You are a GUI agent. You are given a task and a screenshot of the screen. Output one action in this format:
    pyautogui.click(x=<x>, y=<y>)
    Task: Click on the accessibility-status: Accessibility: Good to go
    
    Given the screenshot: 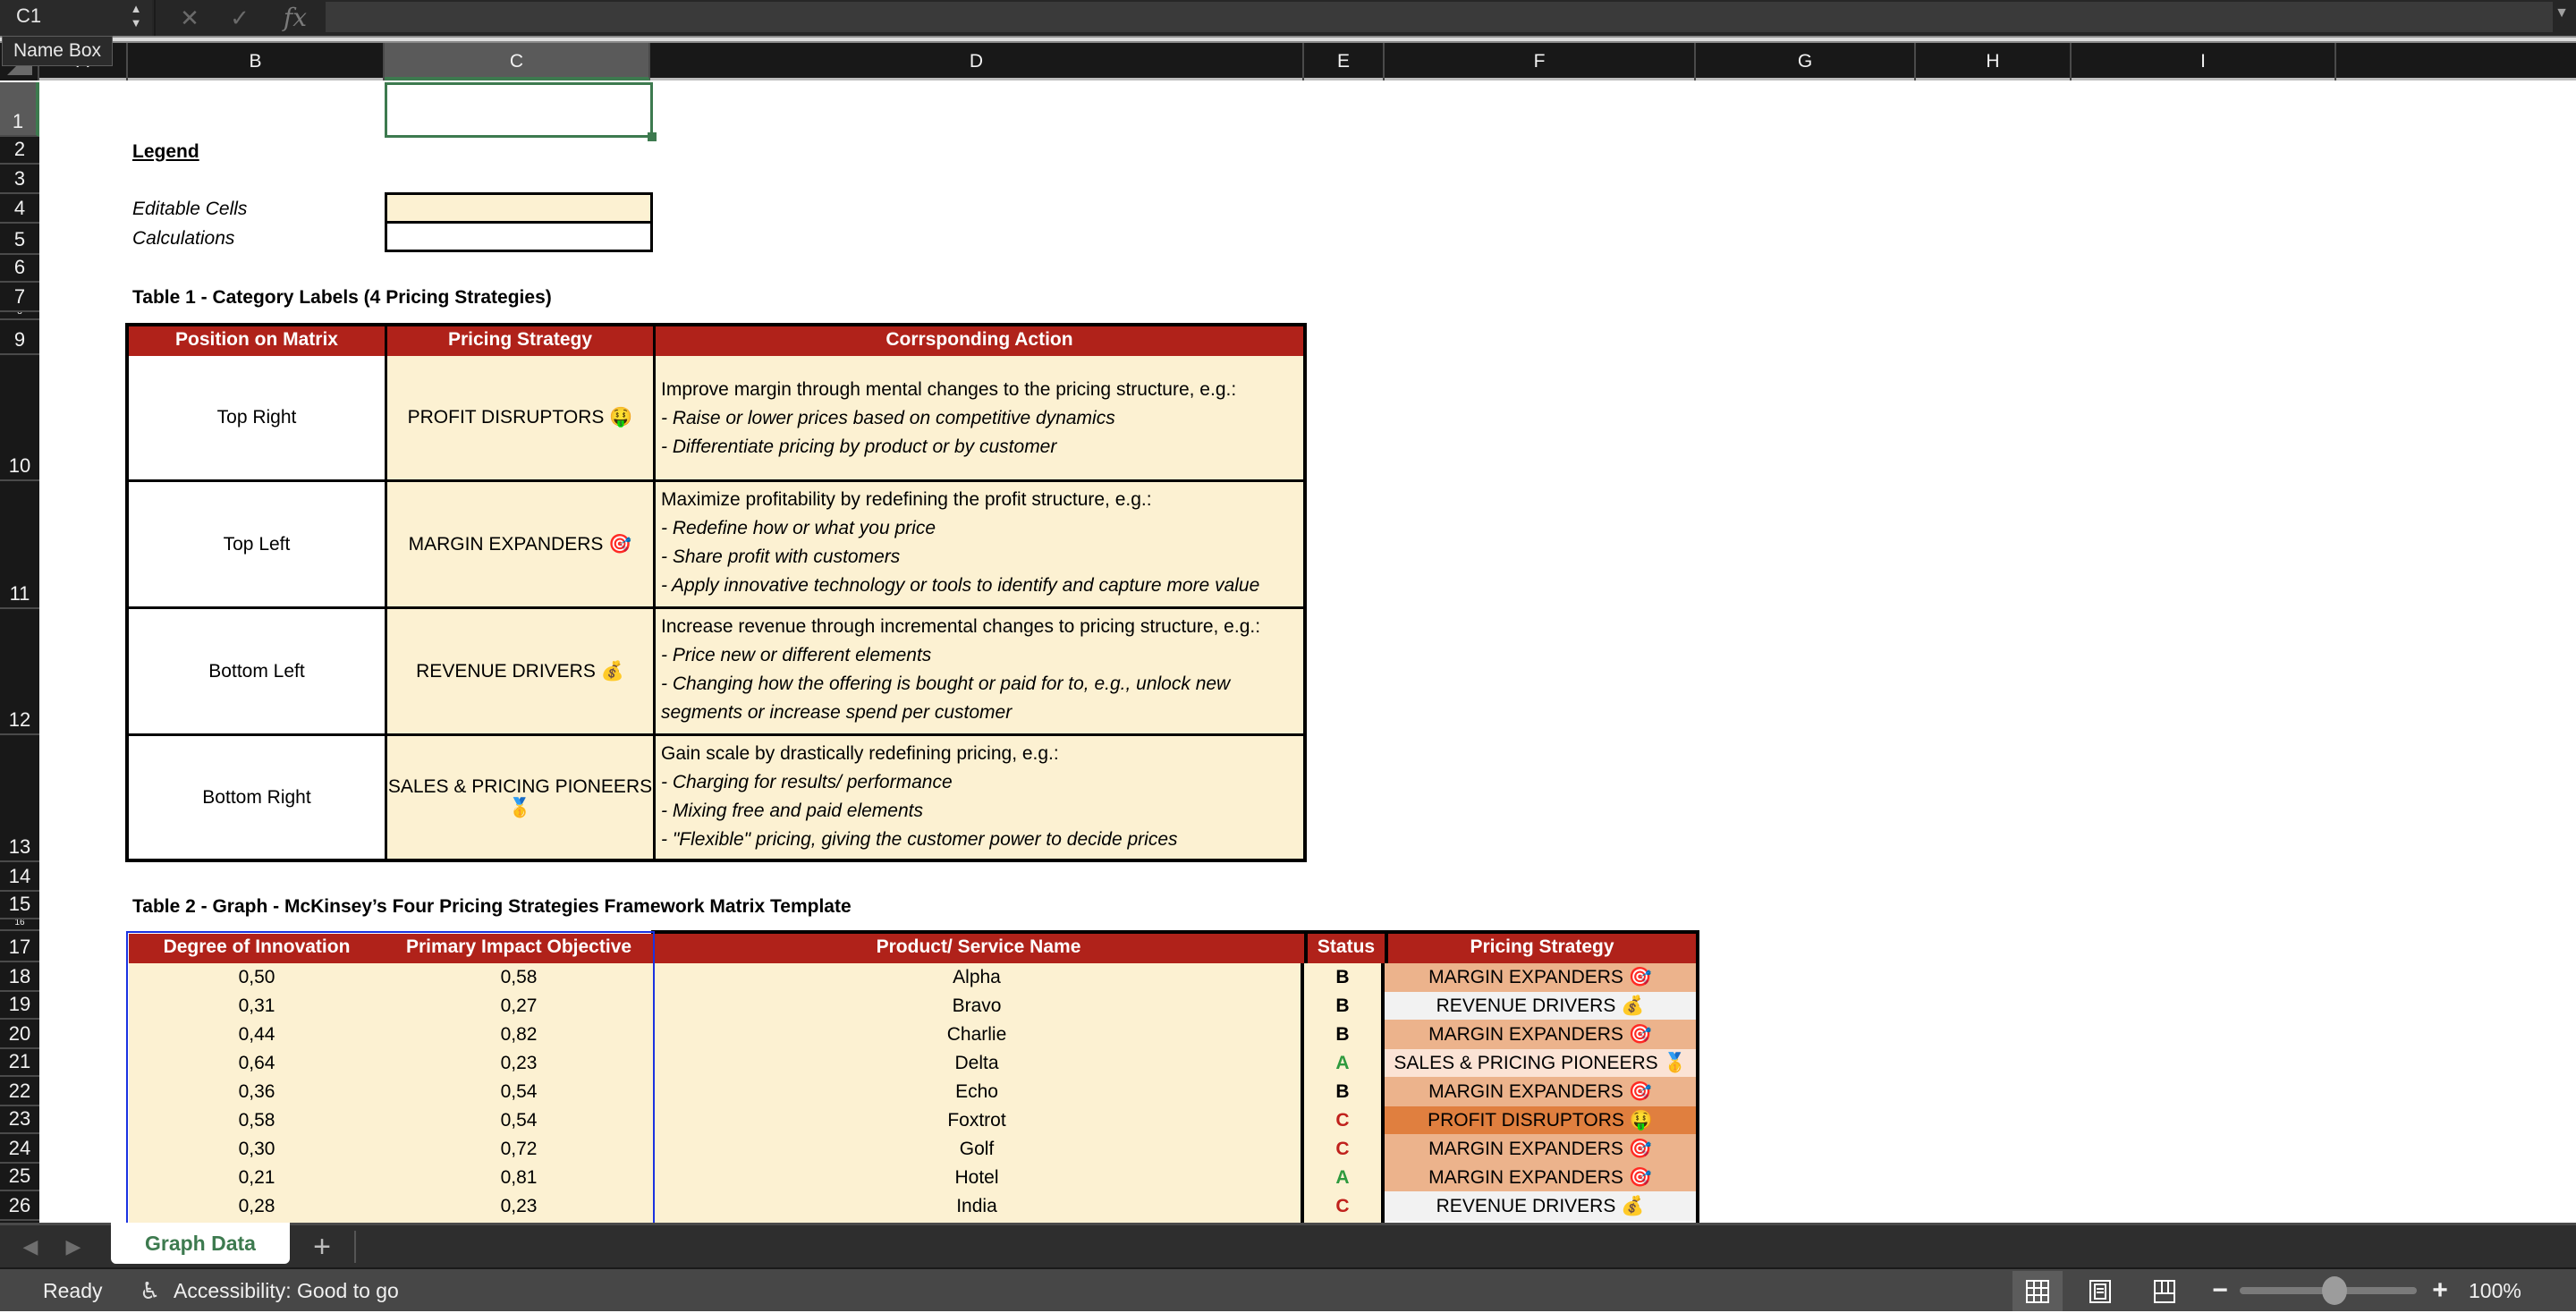 What is the action you would take?
    pyautogui.click(x=286, y=1291)
    